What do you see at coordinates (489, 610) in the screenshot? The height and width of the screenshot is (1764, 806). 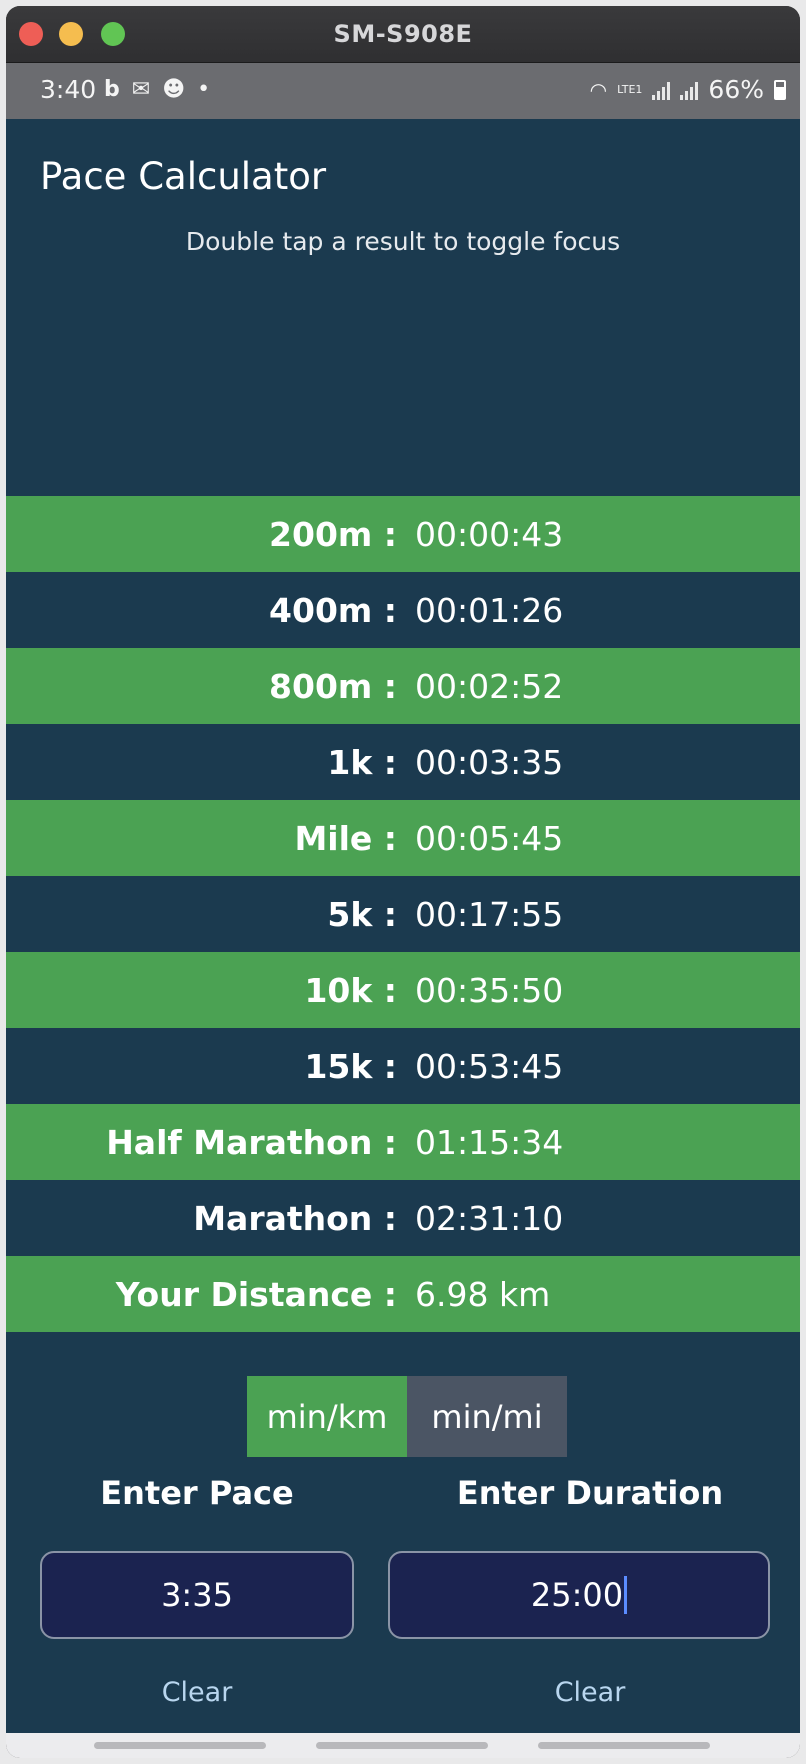 I see `result-value: 00:01:26` at bounding box center [489, 610].